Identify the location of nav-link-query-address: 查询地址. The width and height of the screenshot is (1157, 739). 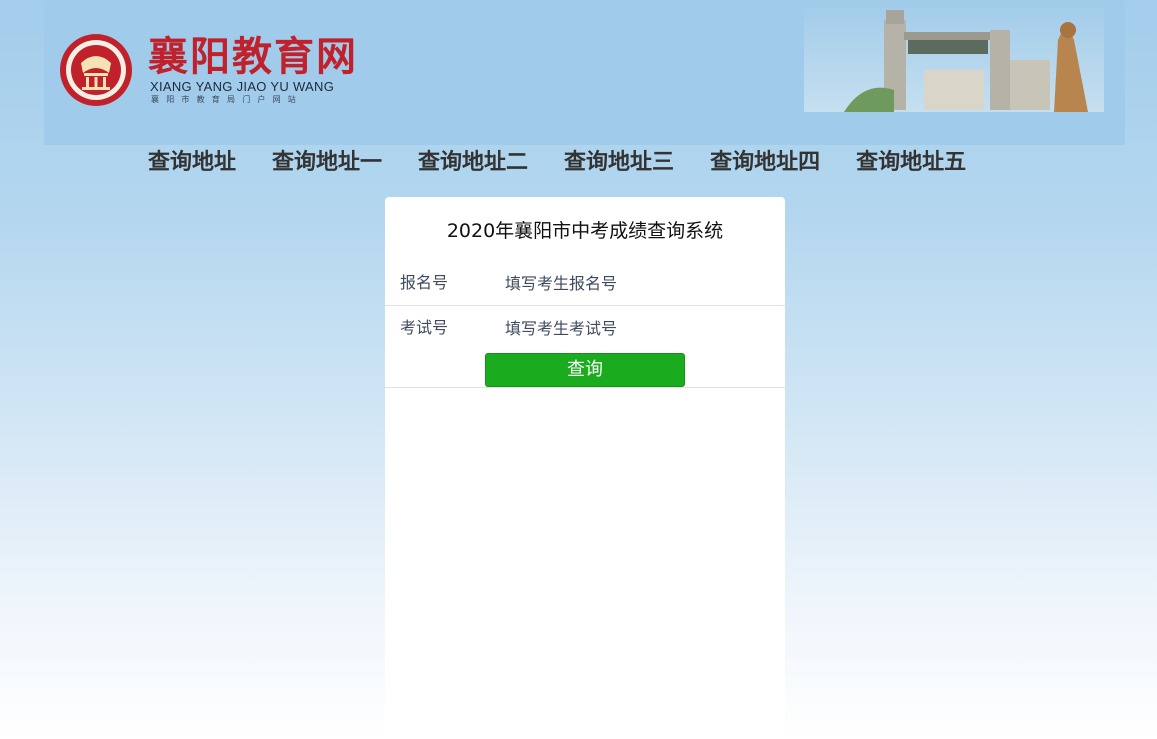
(192, 163).